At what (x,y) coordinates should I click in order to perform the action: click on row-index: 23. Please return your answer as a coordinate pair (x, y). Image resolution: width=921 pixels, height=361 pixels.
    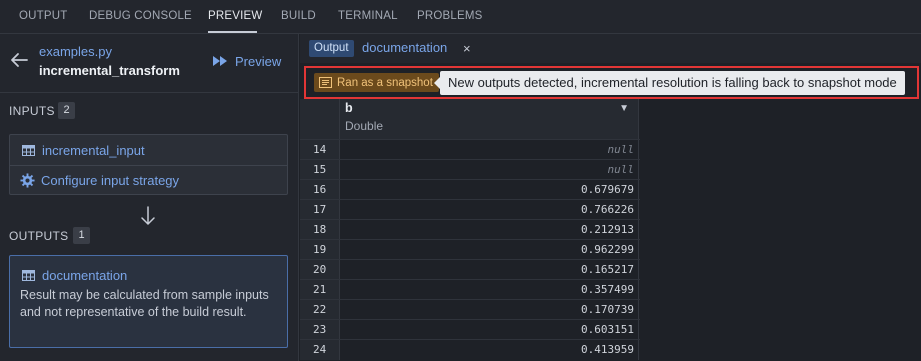
    Looking at the image, I should click on (319, 330).